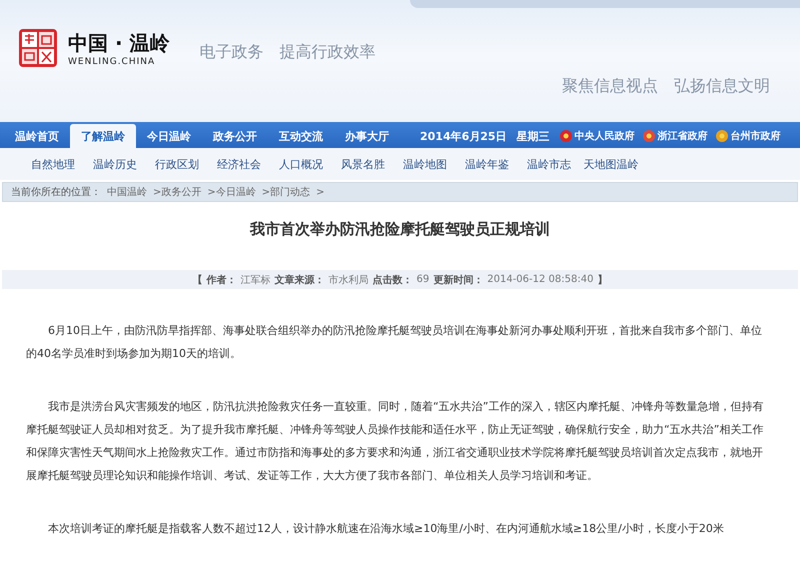 This screenshot has height=566, width=800. I want to click on weekday-text: 星期三, so click(533, 136).